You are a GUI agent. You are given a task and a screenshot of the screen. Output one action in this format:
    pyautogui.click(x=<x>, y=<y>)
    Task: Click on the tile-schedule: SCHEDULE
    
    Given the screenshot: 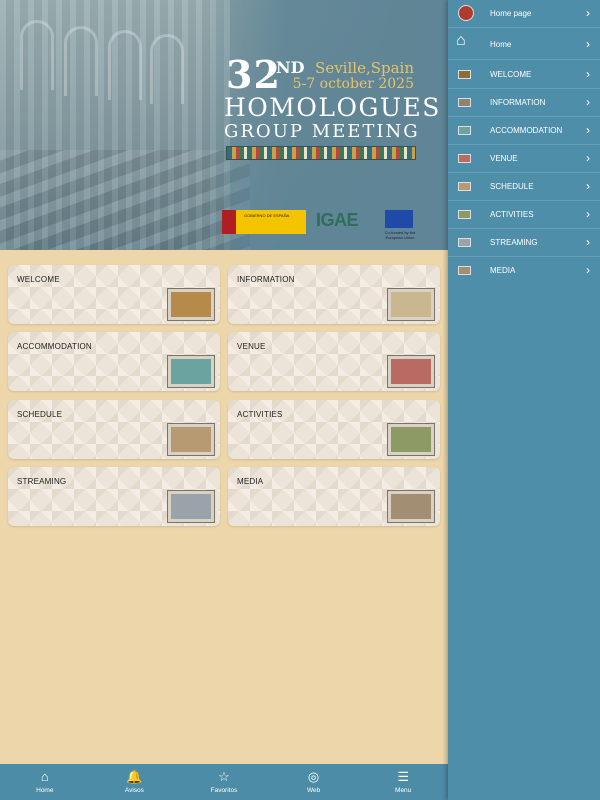 What is the action you would take?
    pyautogui.click(x=114, y=429)
    